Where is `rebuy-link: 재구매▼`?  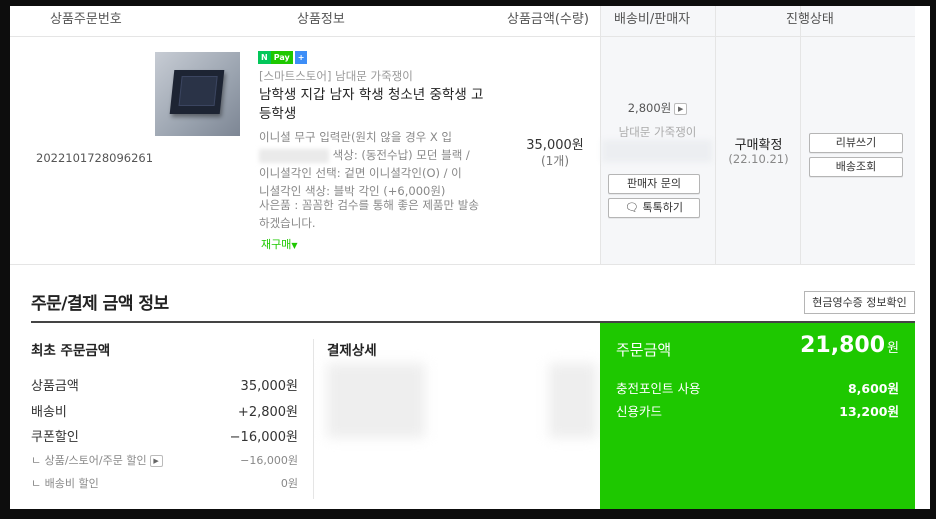 rebuy-link: 재구매▼ is located at coordinates (279, 244).